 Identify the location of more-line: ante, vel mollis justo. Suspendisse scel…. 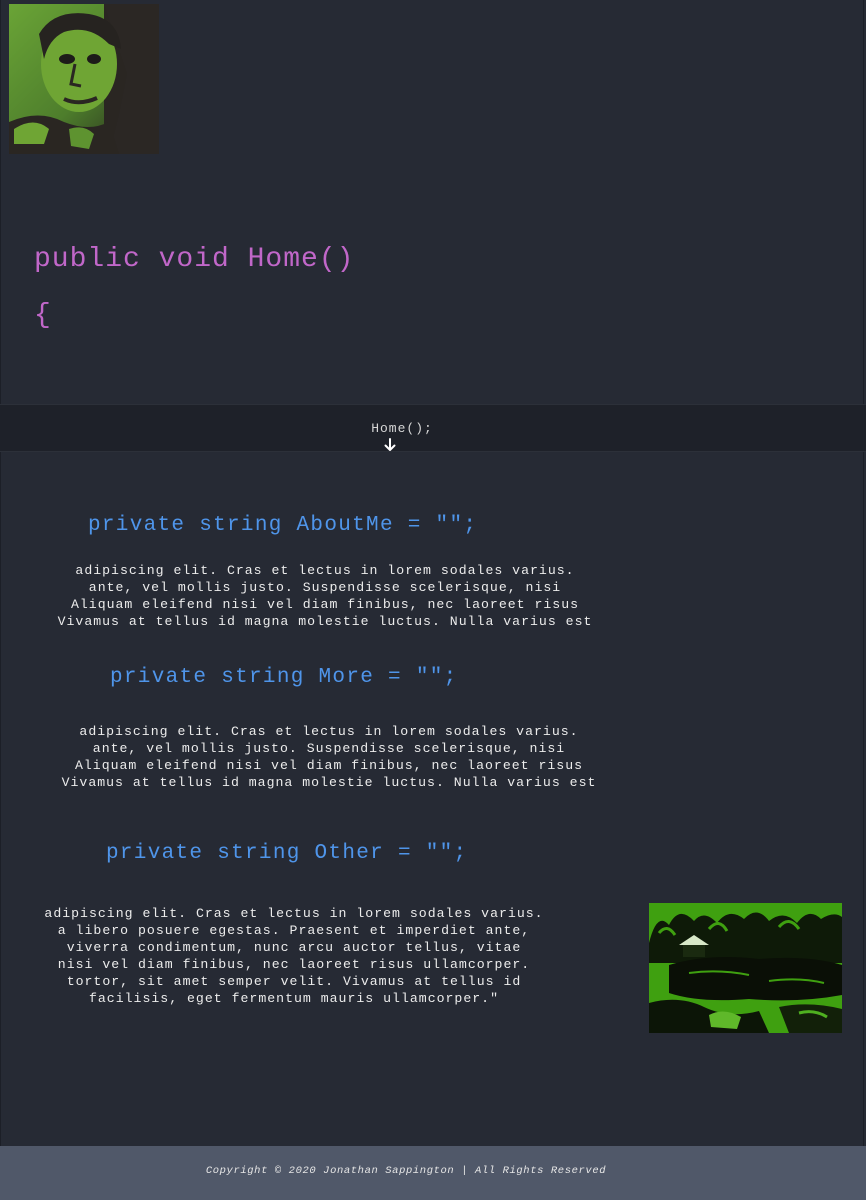
(329, 748).